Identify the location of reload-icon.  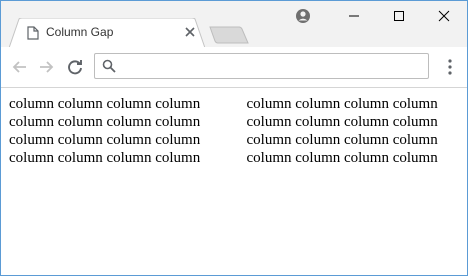
(75, 67).